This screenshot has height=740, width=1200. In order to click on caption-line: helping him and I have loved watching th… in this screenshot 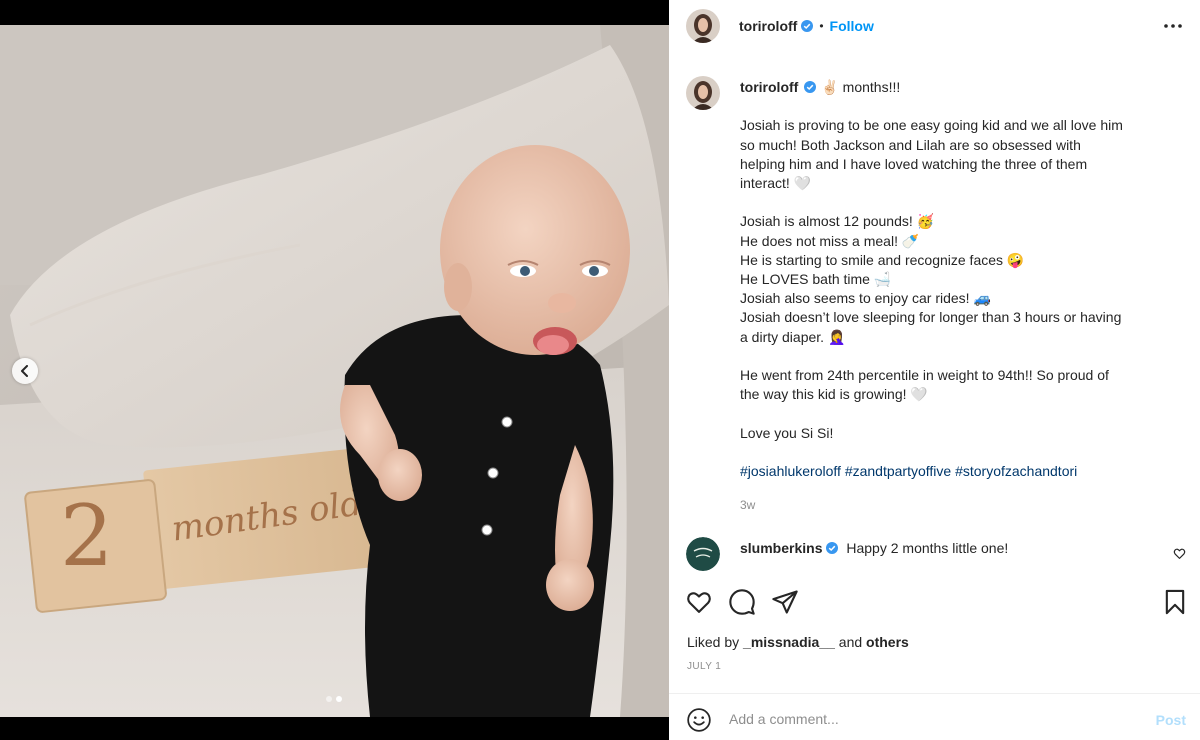, I will do `click(914, 163)`.